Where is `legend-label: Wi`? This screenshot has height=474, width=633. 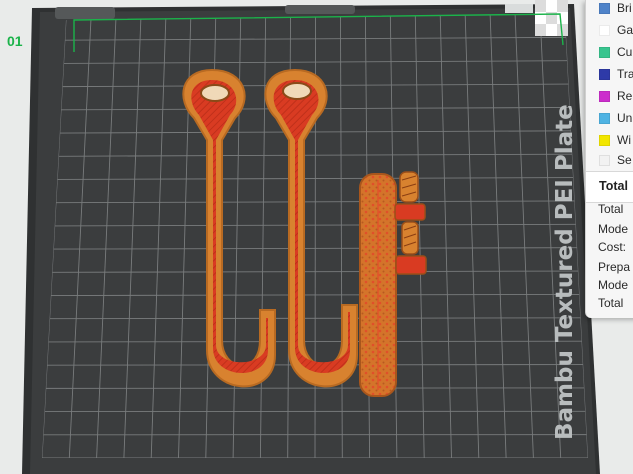
legend-label: Wi is located at coordinates (624, 140).